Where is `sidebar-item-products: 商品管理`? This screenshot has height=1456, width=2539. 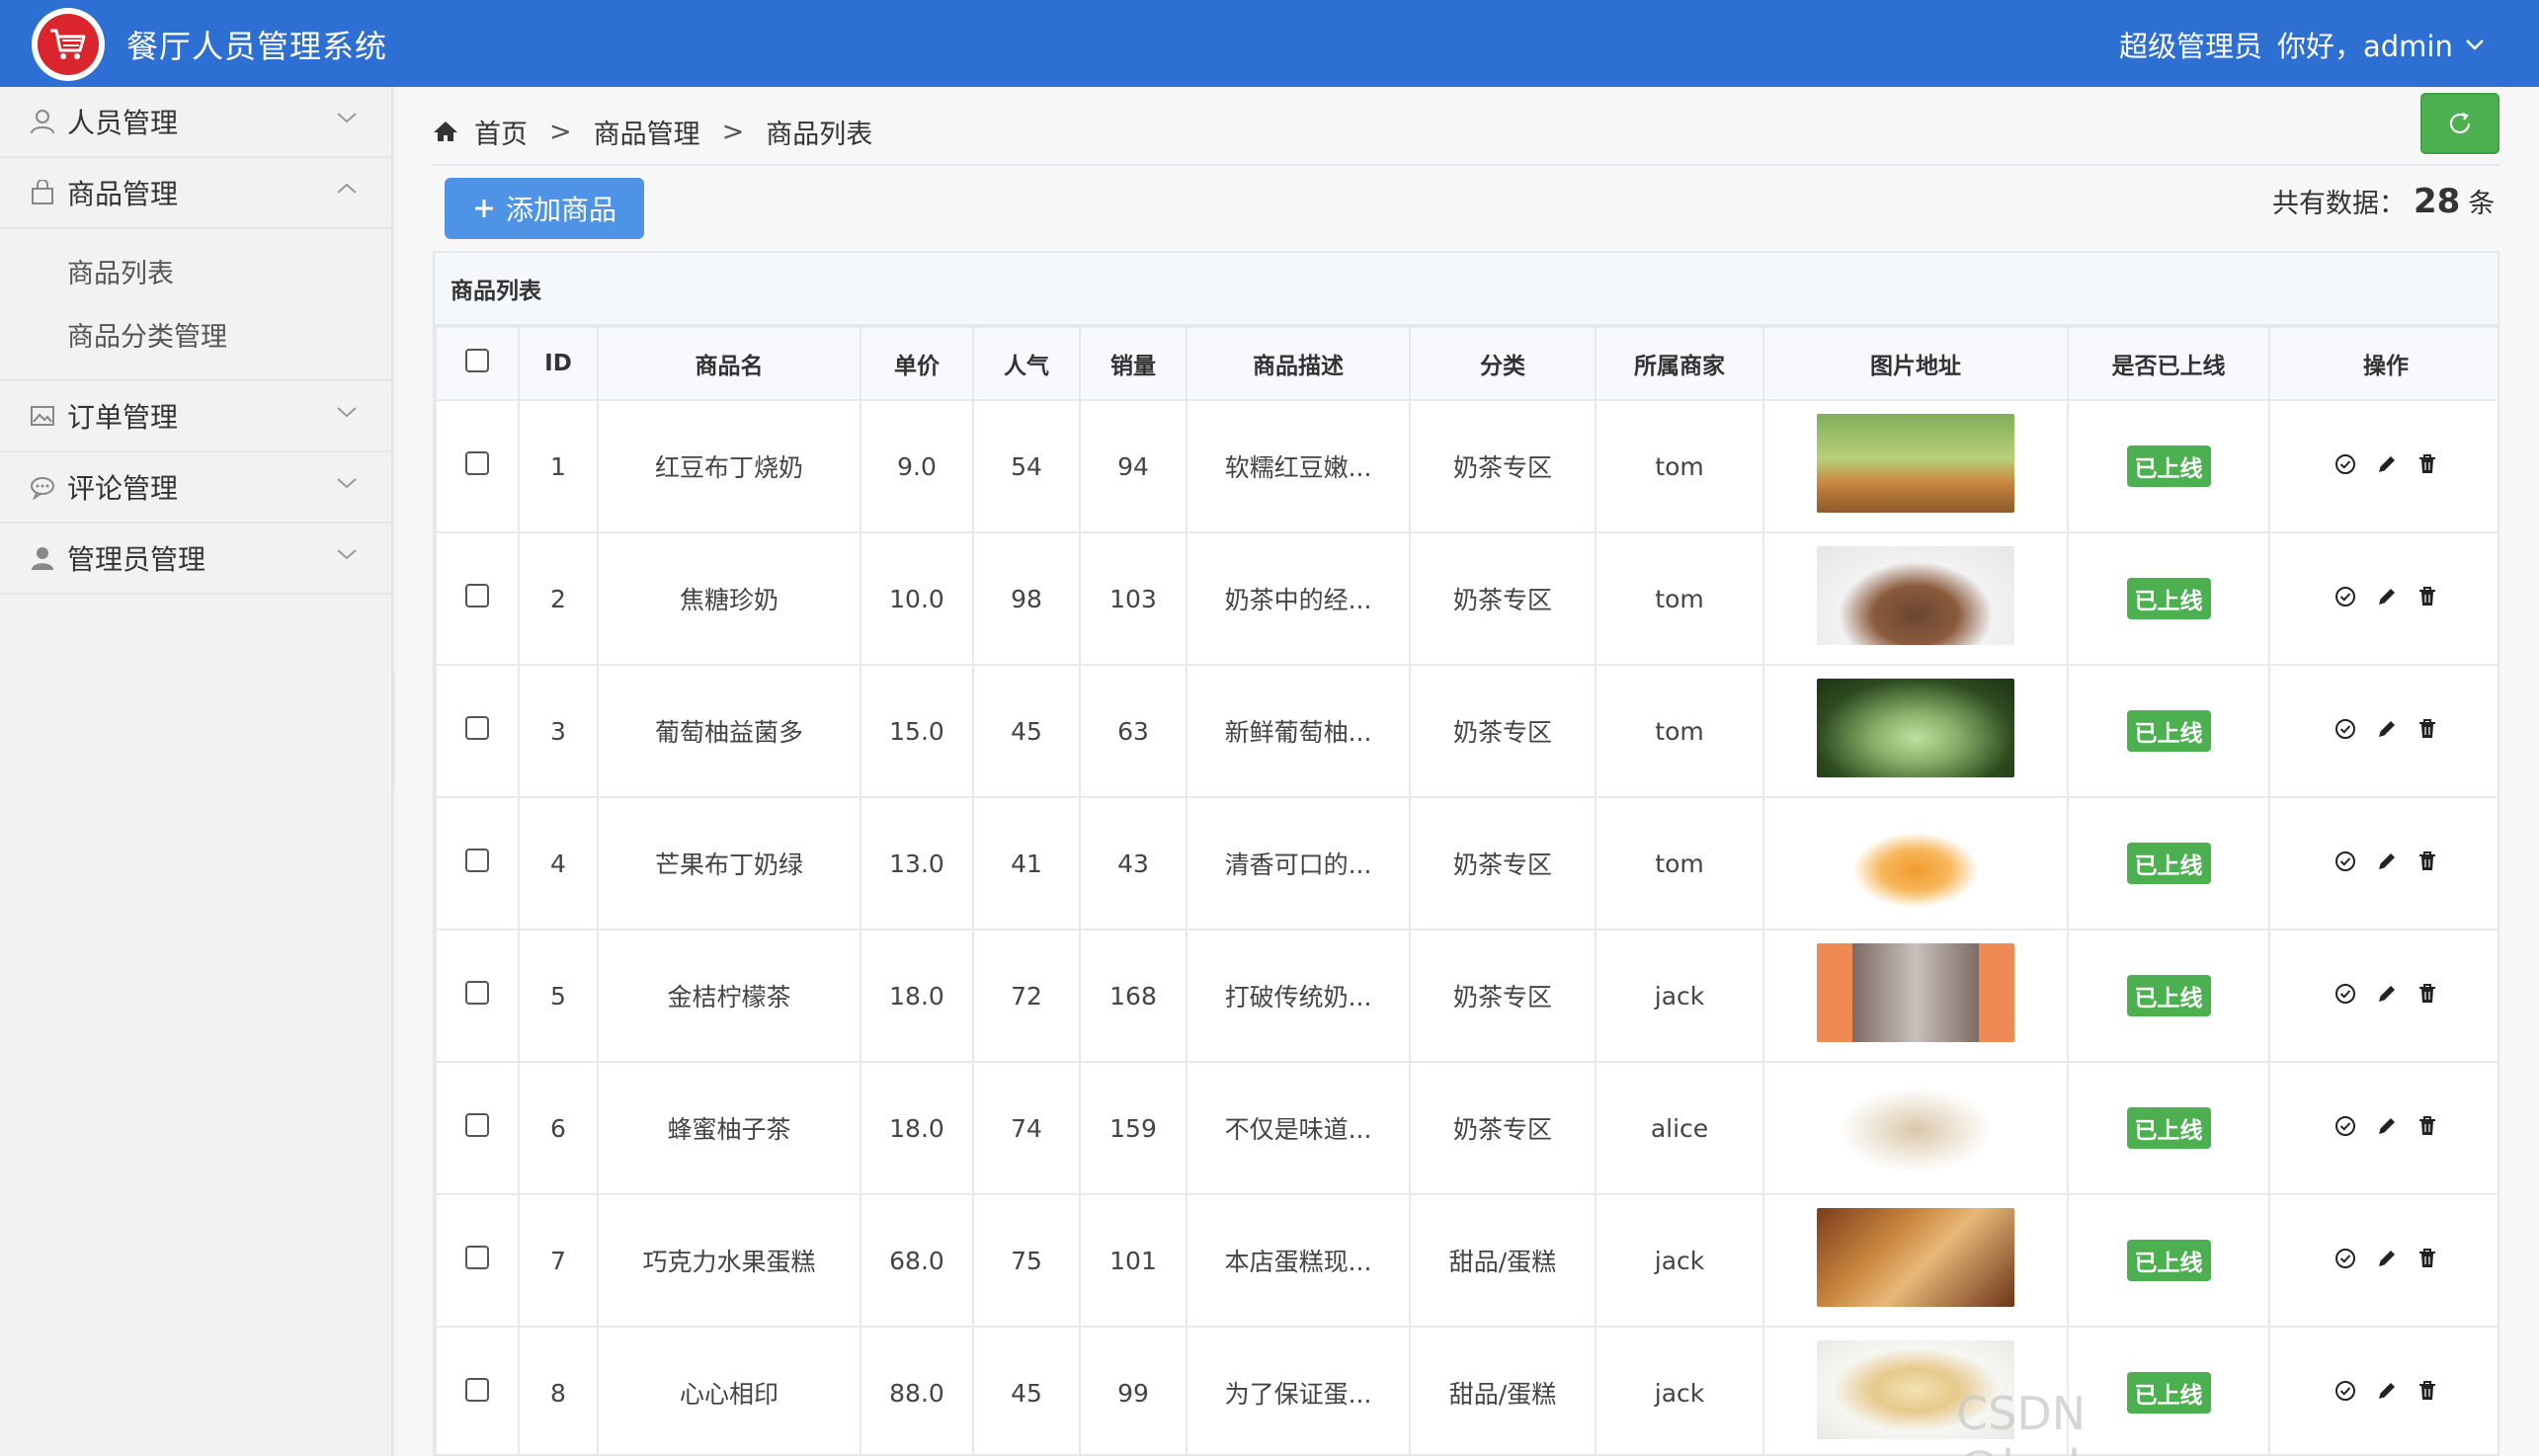 sidebar-item-products: 商品管理 is located at coordinates (195, 193).